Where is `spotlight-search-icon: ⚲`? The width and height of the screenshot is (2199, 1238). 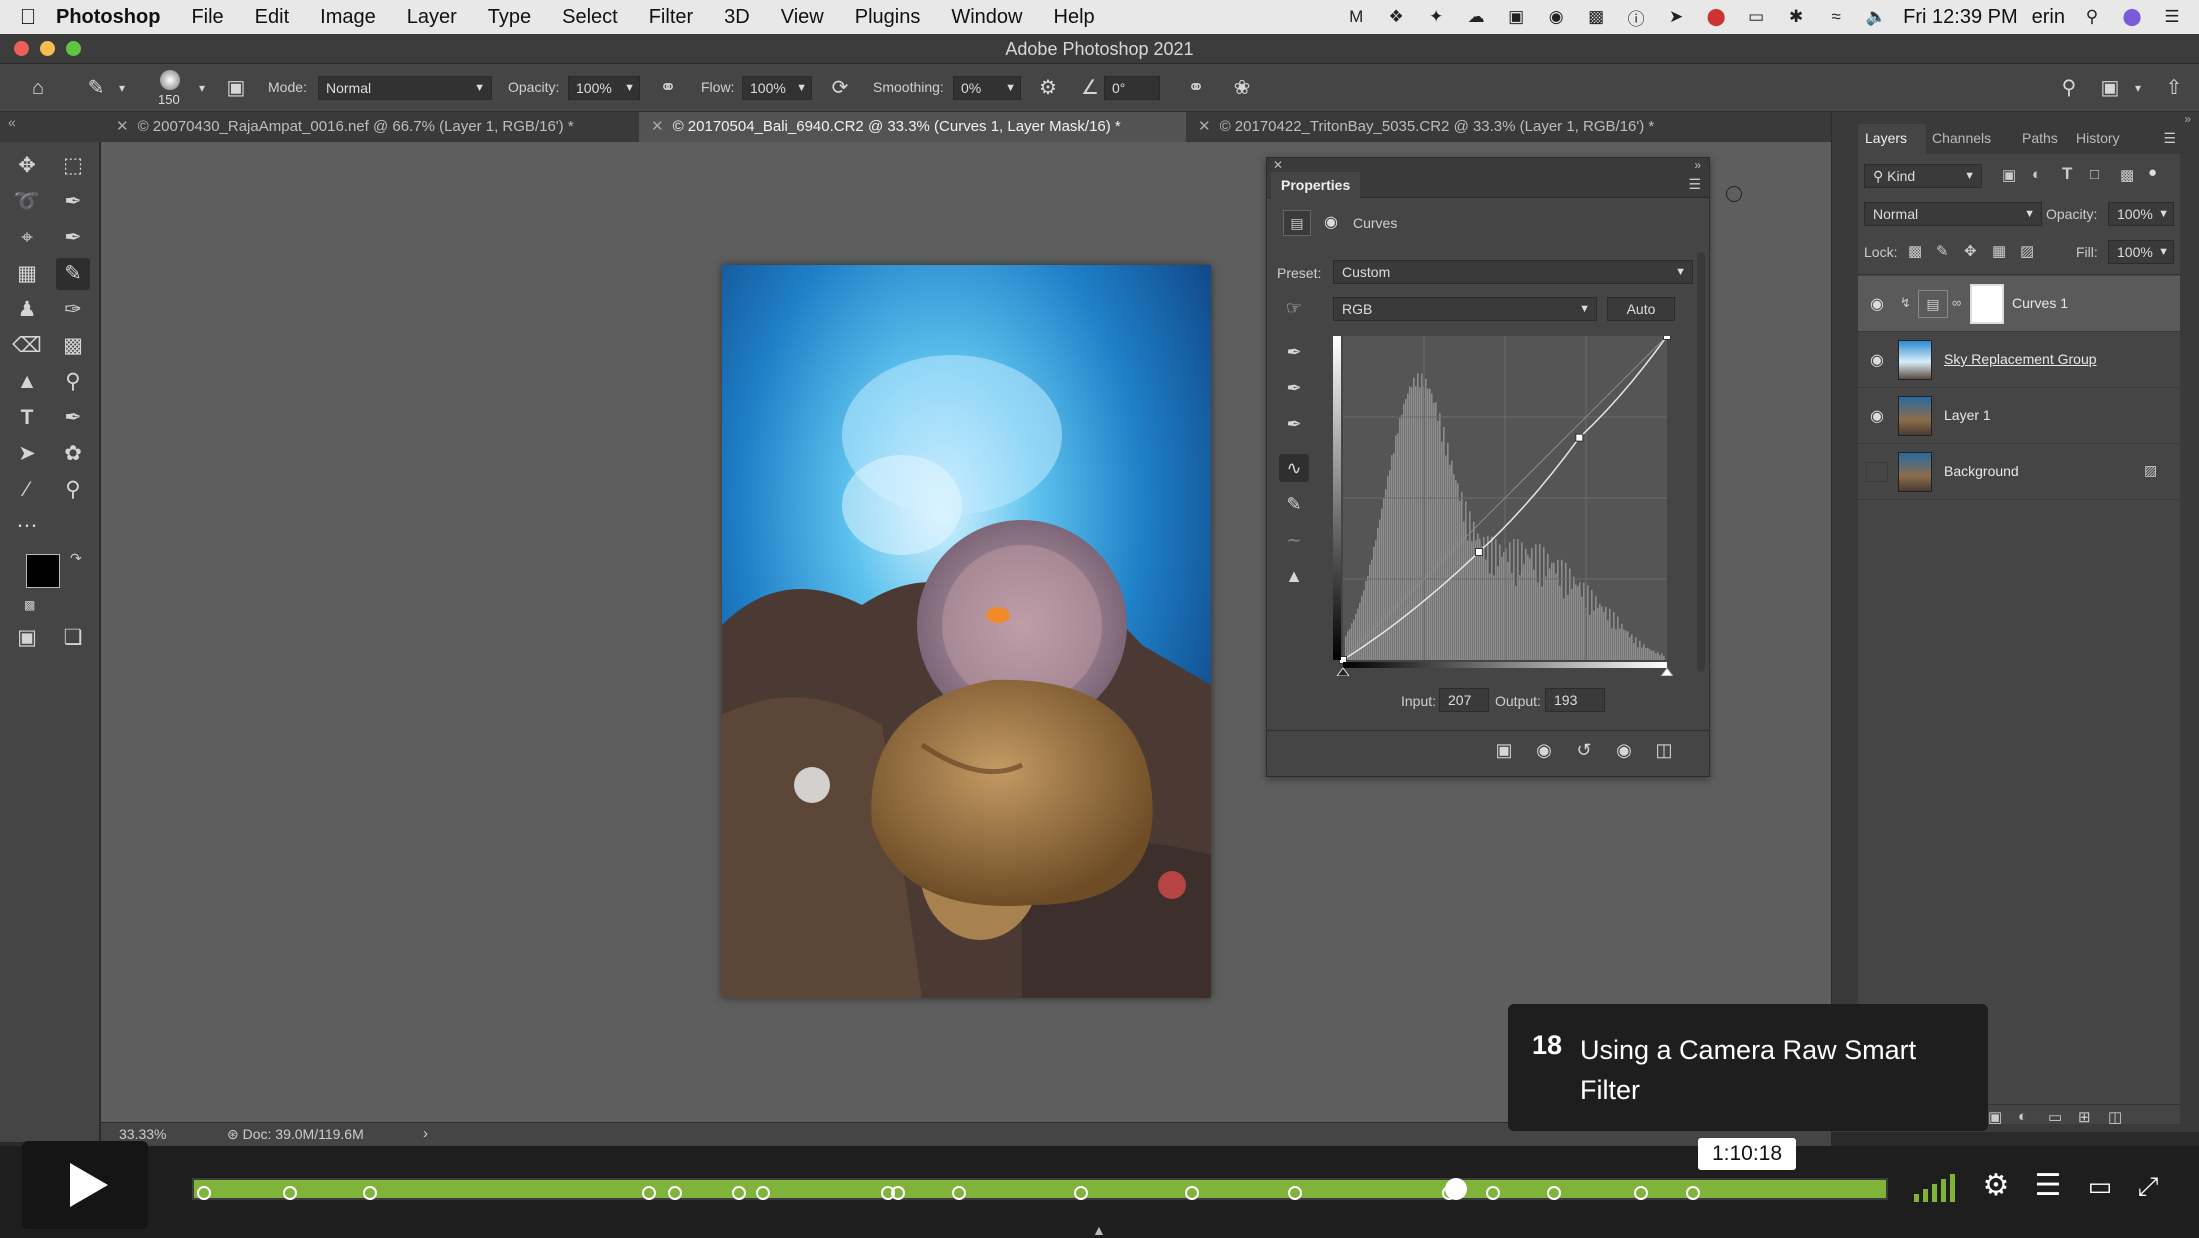 spotlight-search-icon: ⚲ is located at coordinates (2092, 17).